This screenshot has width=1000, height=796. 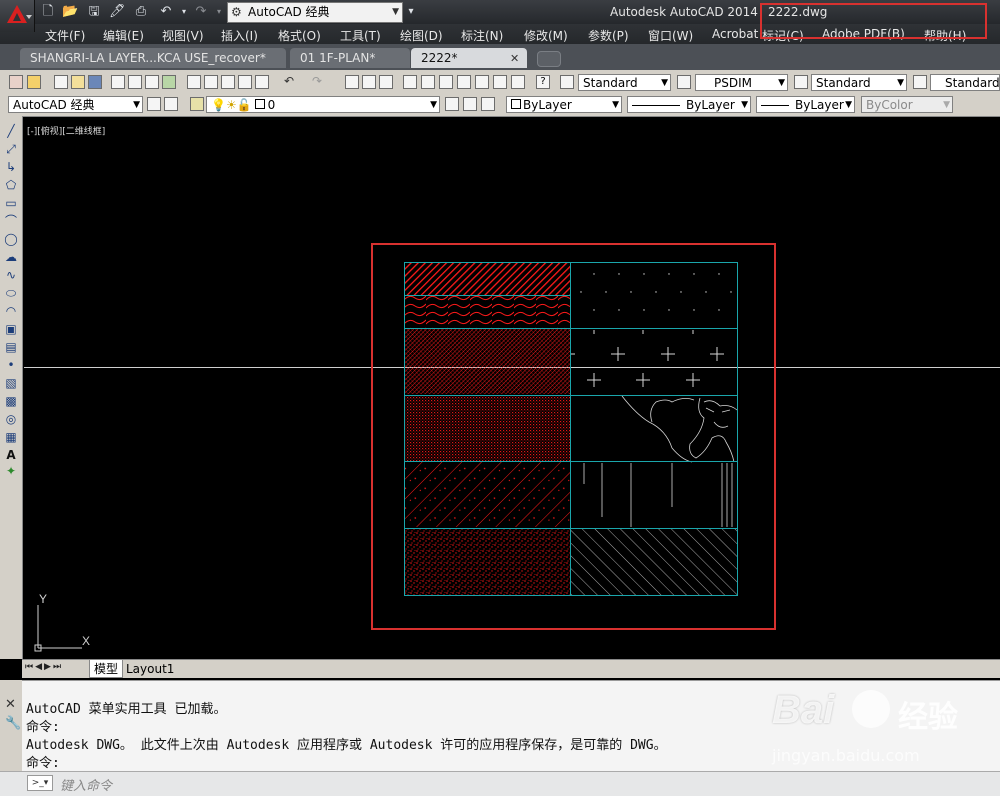 What do you see at coordinates (608, 35) in the screenshot?
I see `menu-parametric: 参数(P)` at bounding box center [608, 35].